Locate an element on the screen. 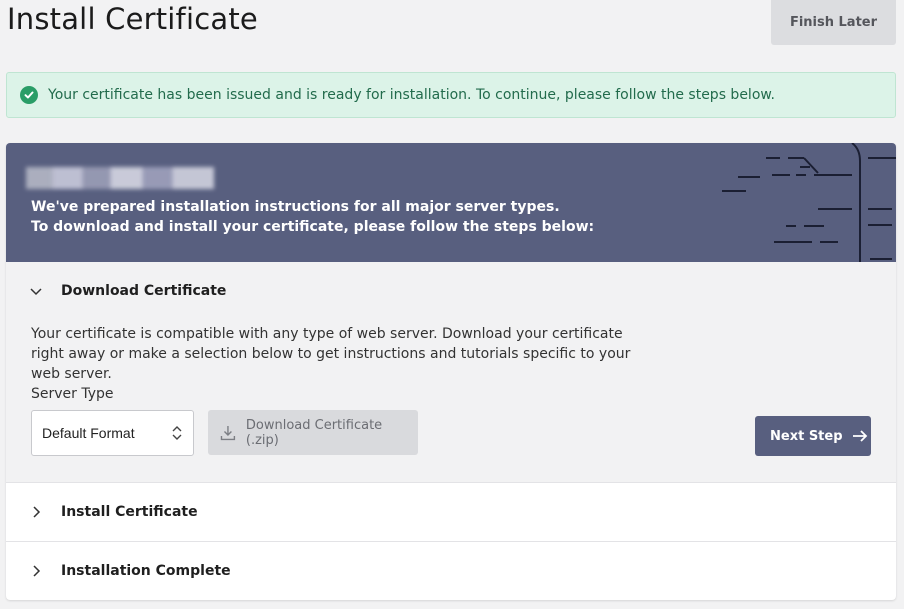 This screenshot has width=904, height=609. redacted-domain-name is located at coordinates (120, 178).